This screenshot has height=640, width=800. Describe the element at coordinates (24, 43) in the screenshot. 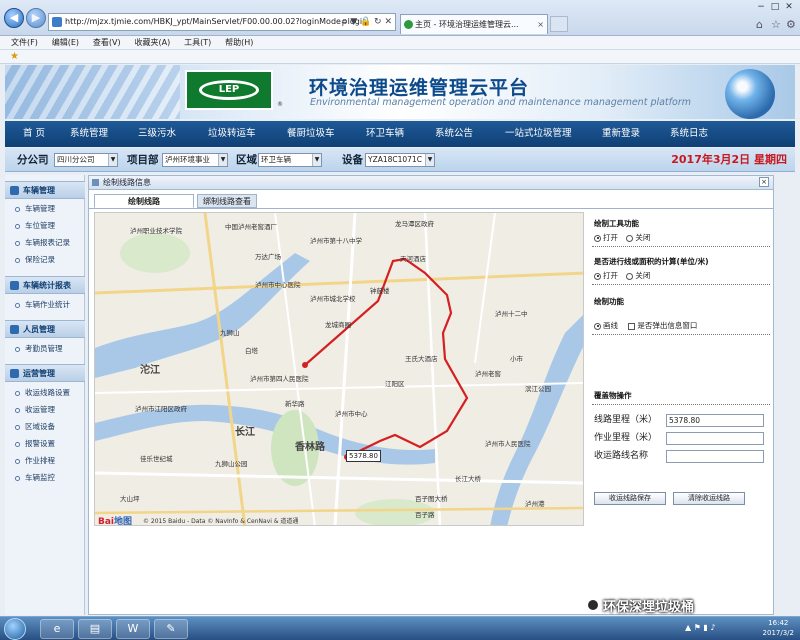

I see `menu-file: 文件(F)` at that location.